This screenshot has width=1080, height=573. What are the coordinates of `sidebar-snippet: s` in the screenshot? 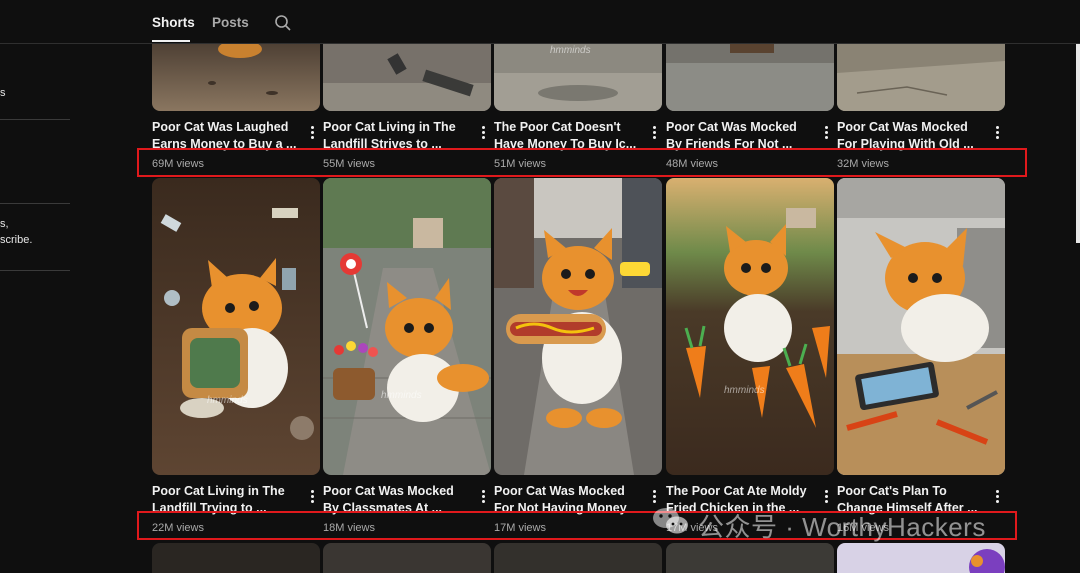 It's located at (3, 93).